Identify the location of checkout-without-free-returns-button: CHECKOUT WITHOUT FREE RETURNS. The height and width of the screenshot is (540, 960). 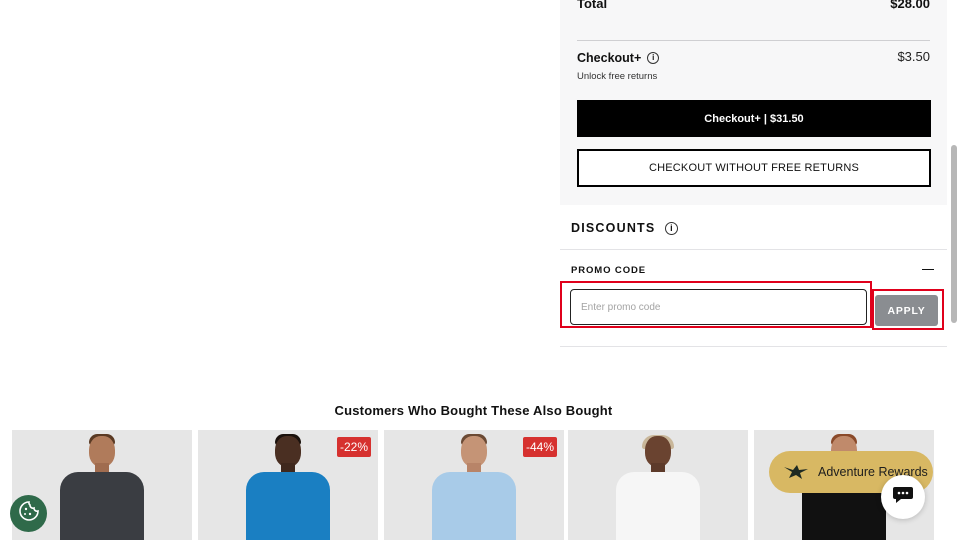
(754, 168).